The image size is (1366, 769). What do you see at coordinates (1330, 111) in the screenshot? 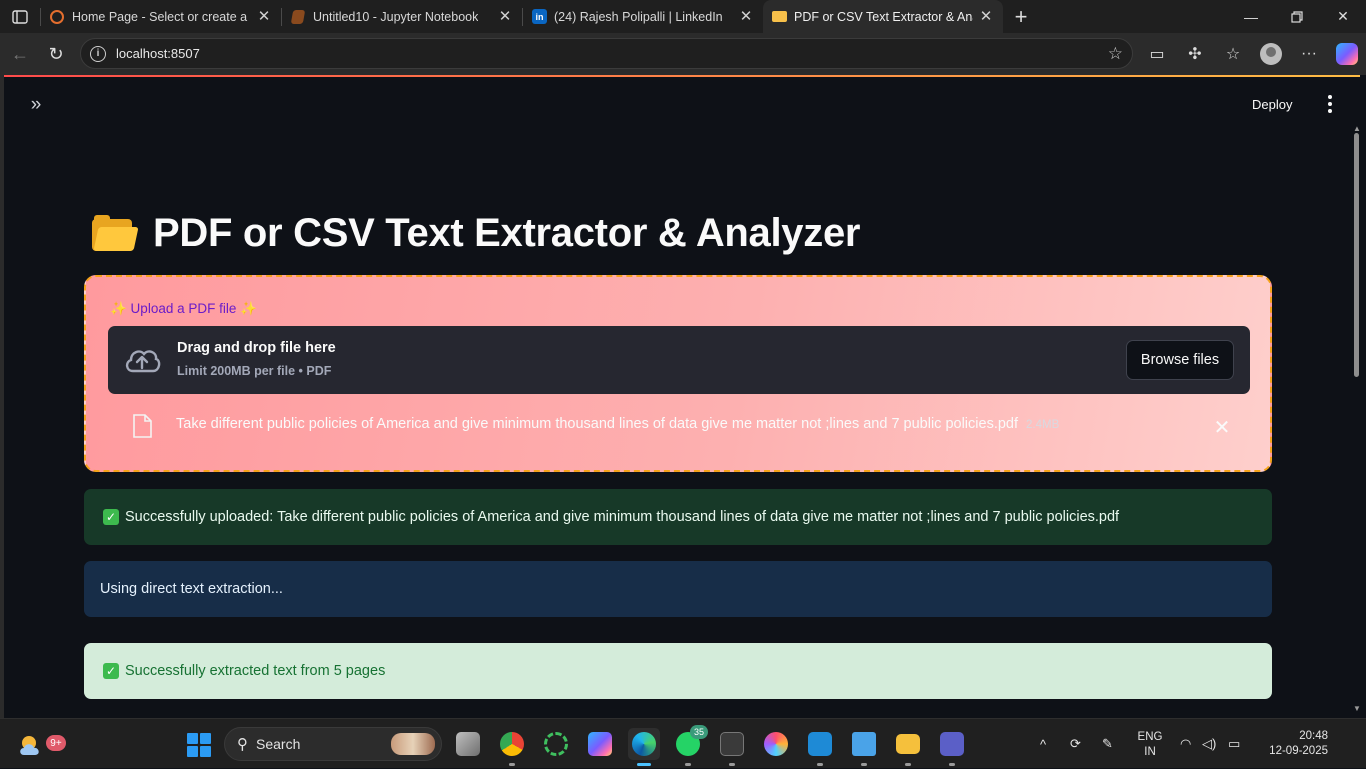
I see `dot` at bounding box center [1330, 111].